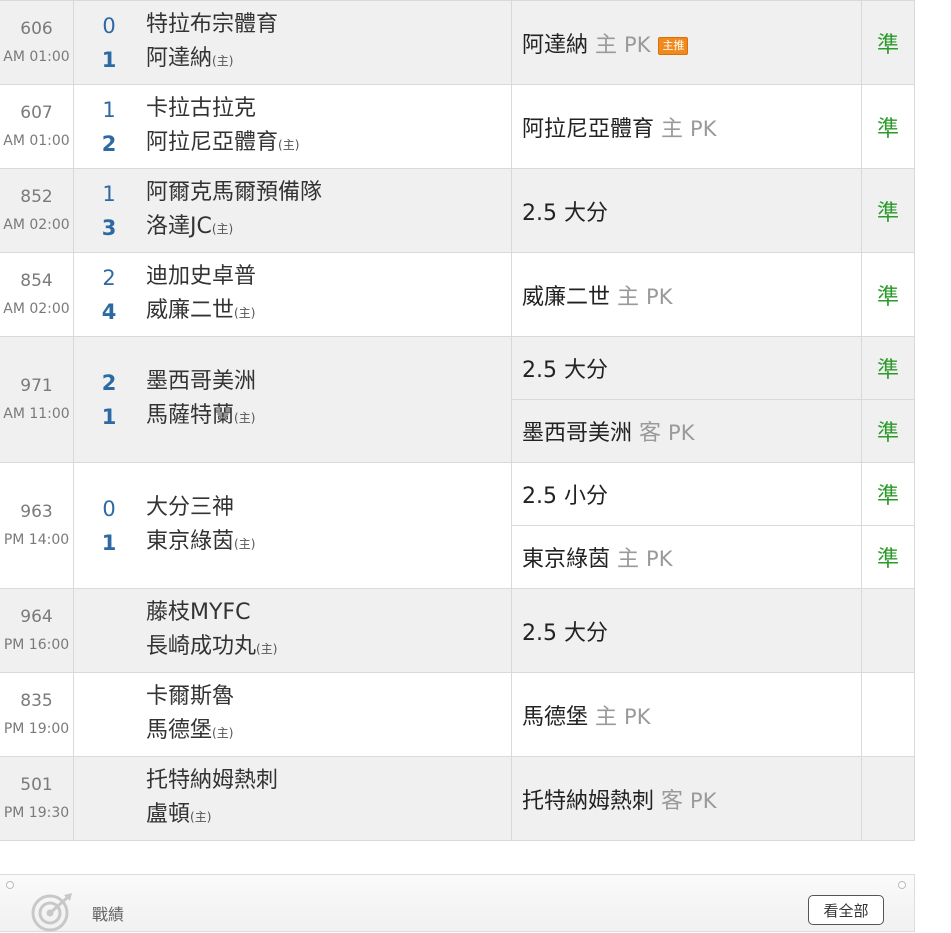  I want to click on home-team: 阿拉尼亞體育(主), so click(327, 144).